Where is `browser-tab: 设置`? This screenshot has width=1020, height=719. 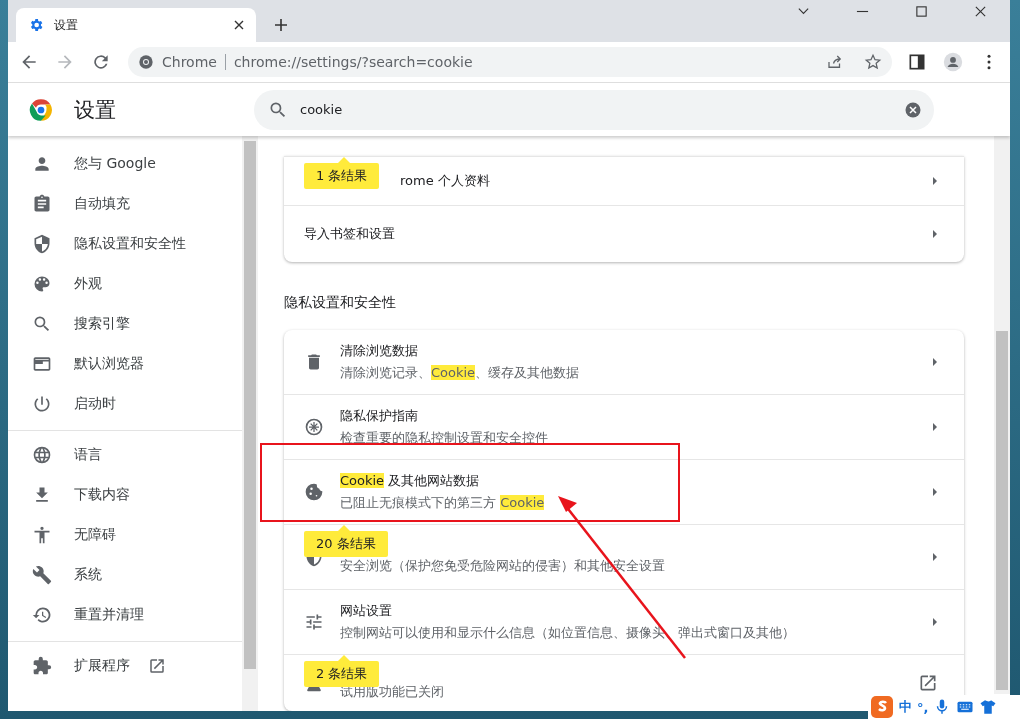
browser-tab: 设置 is located at coordinates (136, 25).